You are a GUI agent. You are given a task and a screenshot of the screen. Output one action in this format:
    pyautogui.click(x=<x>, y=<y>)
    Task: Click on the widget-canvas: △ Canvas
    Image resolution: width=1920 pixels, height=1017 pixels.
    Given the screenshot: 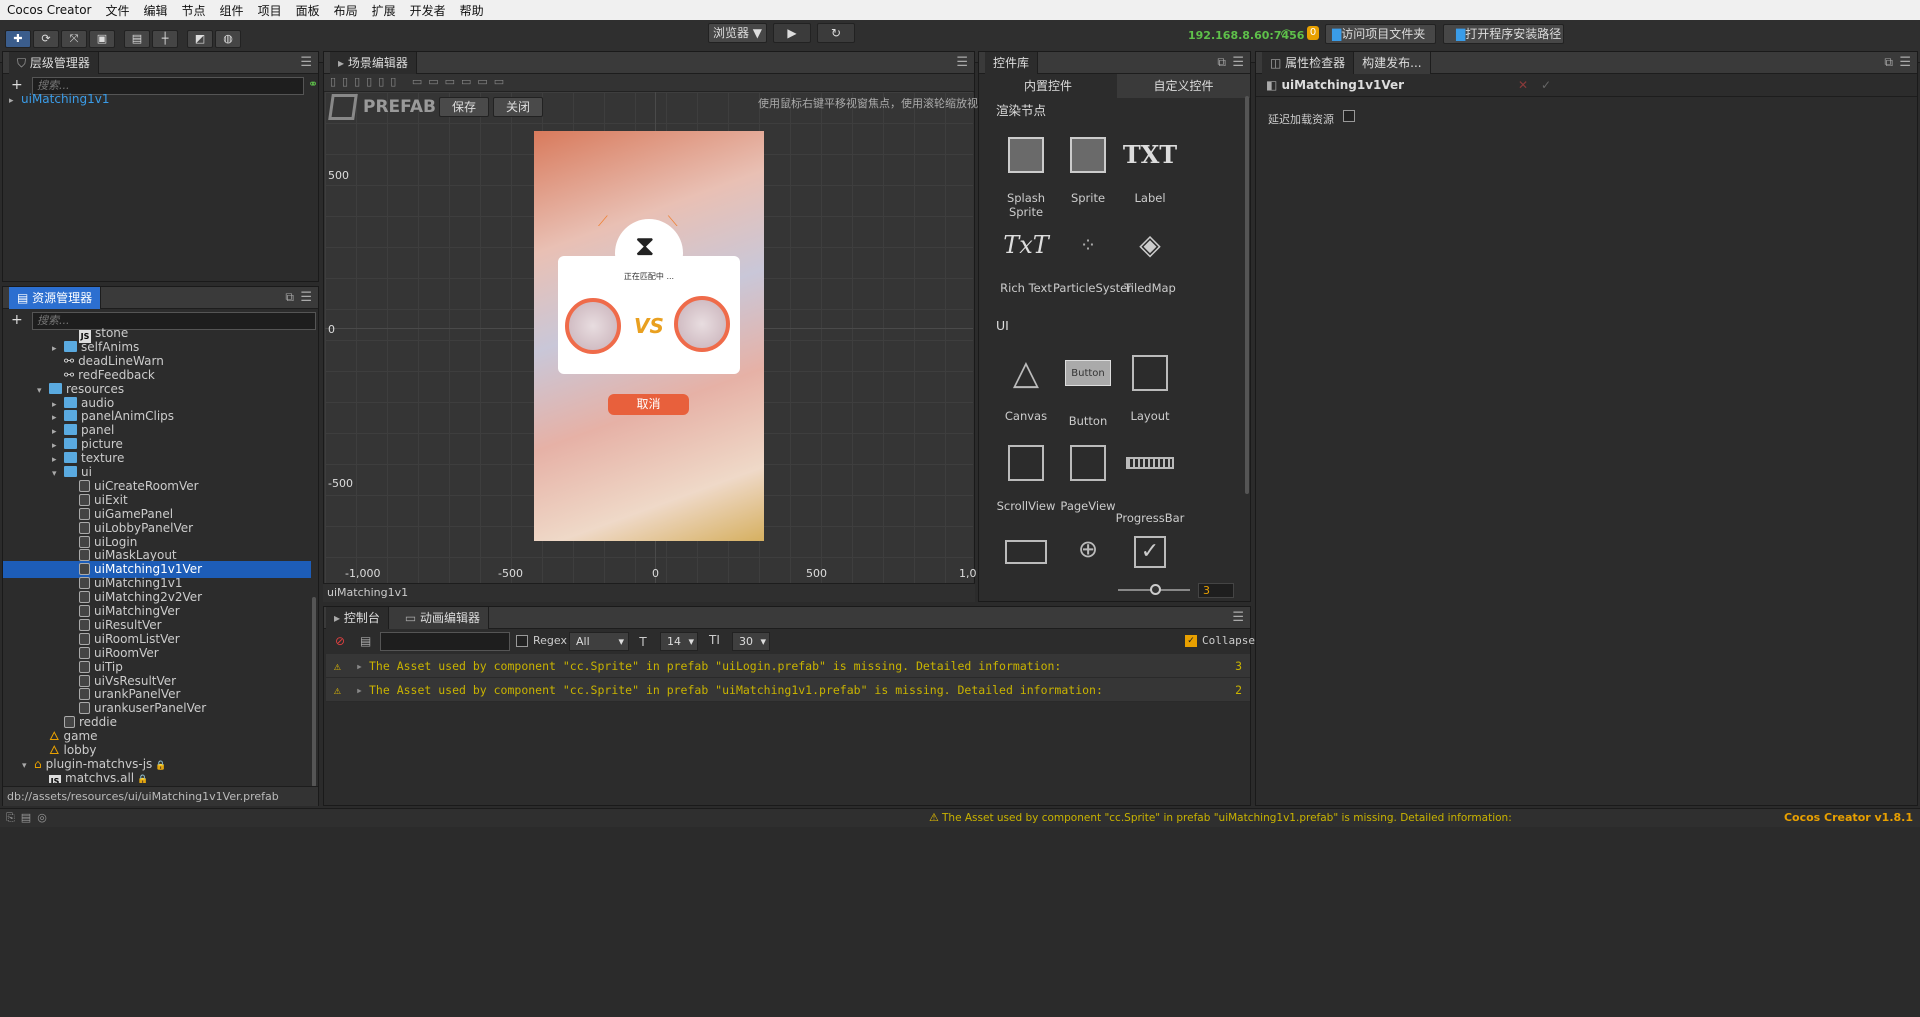 What is the action you would take?
    pyautogui.click(x=1026, y=389)
    